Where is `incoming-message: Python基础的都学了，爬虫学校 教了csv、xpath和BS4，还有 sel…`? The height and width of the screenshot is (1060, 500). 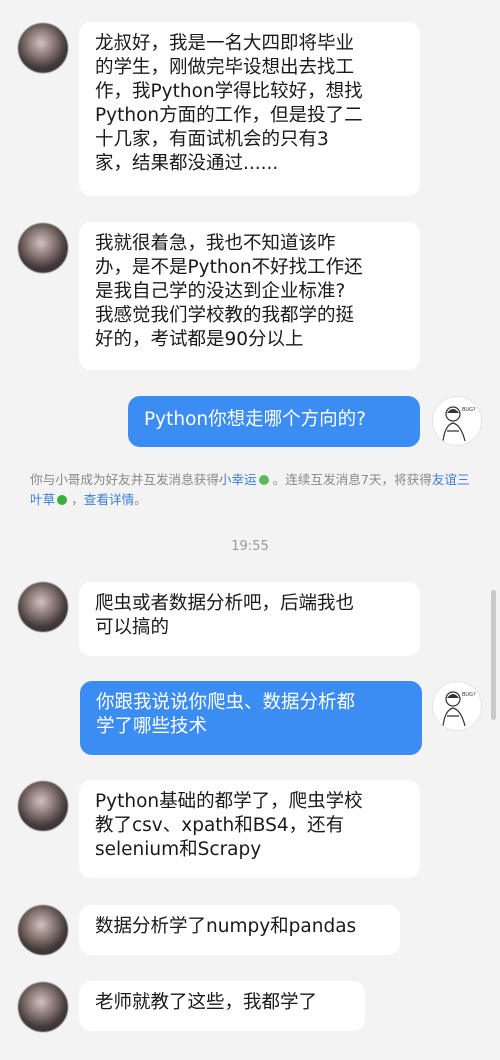 incoming-message: Python基础的都学了，爬虫学校 教了csv、xpath和BS4，还有 sel… is located at coordinates (249, 829).